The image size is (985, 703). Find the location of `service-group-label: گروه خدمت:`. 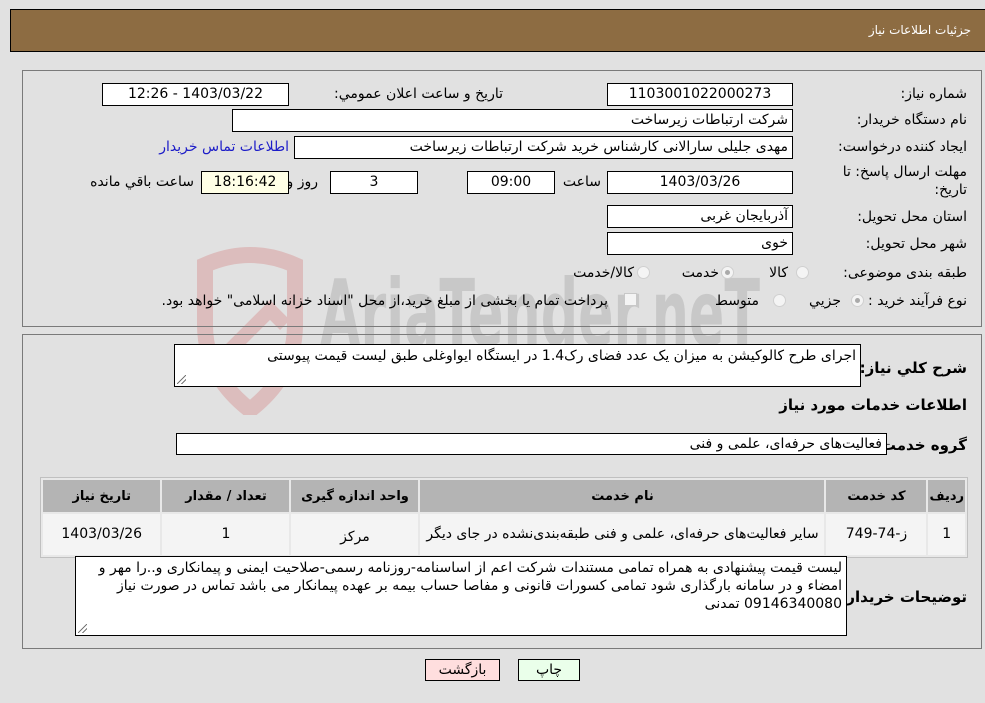

service-group-label: گروه خدمت: is located at coordinates (920, 445).